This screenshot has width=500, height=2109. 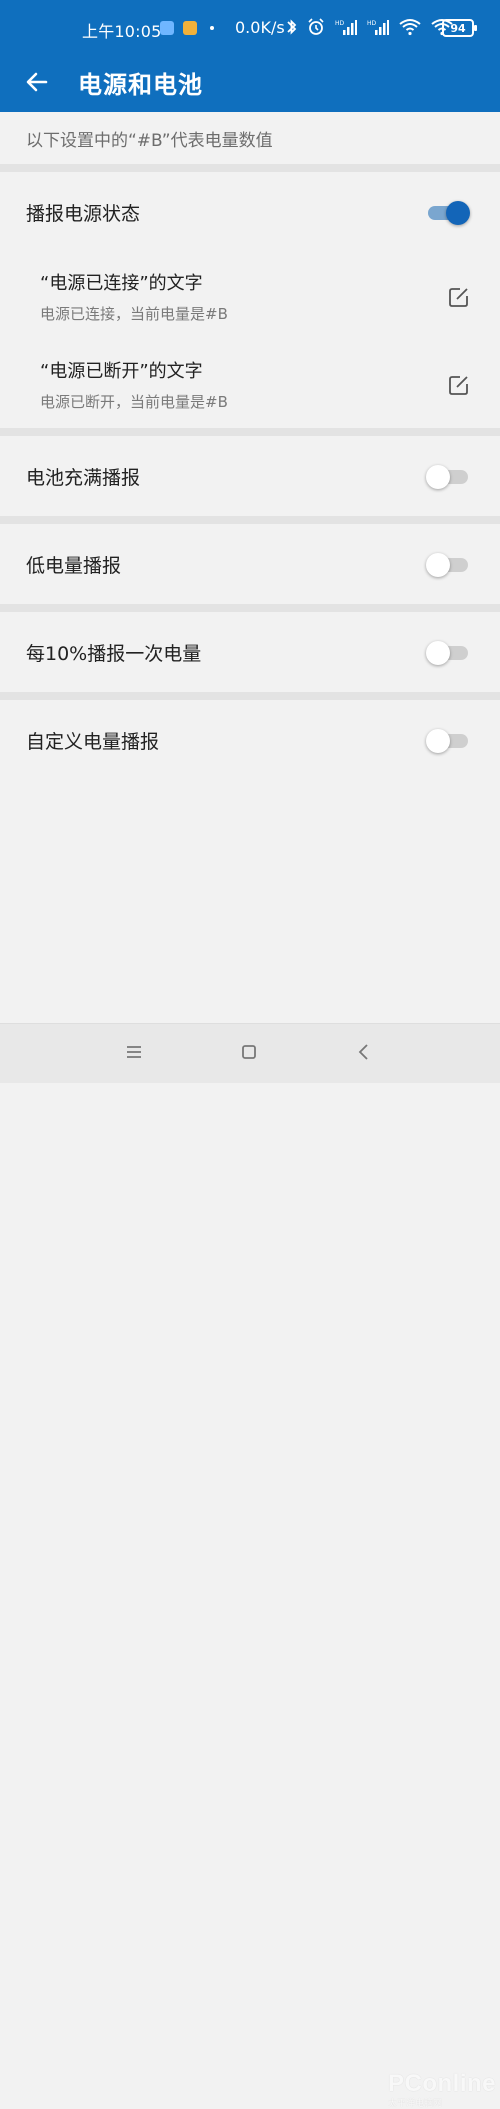 I want to click on power-connected-title: “电源已连接”的文字, so click(x=121, y=283).